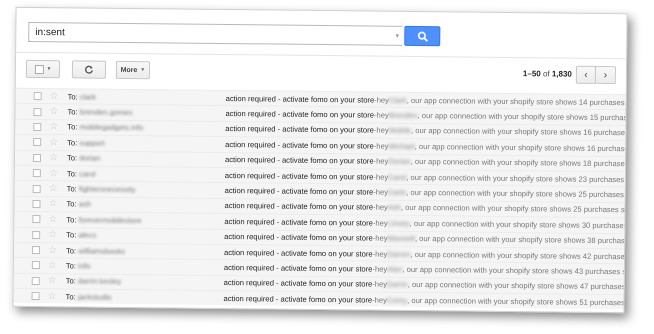 The image size is (654, 334). Describe the element at coordinates (133, 70) in the screenshot. I see `more-button: More ▼` at that location.